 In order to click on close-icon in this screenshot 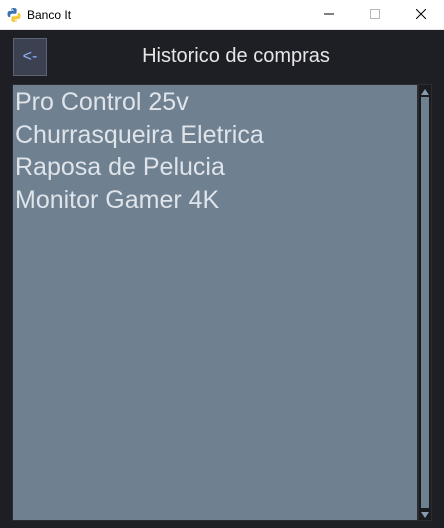, I will do `click(421, 15)`.